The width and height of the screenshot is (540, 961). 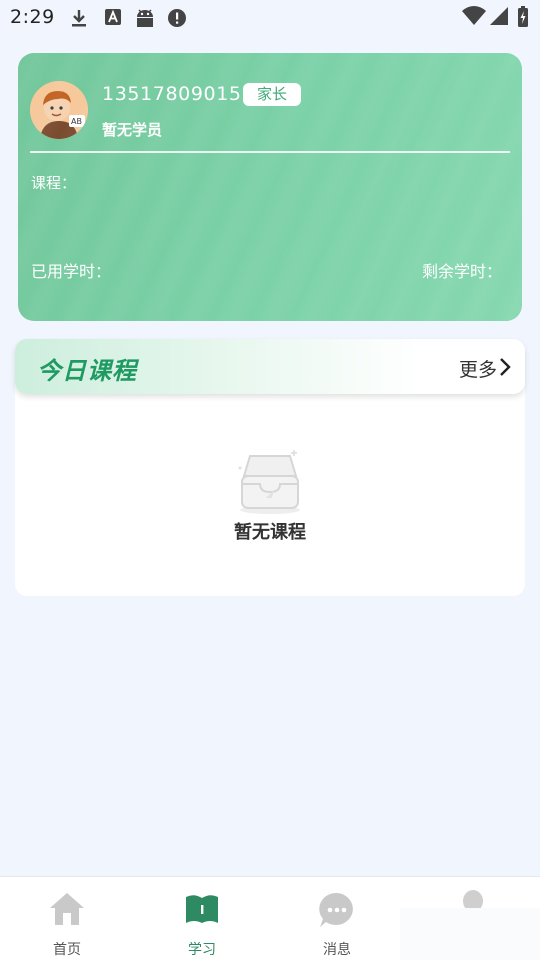 I want to click on alert-icon, so click(x=177, y=20).